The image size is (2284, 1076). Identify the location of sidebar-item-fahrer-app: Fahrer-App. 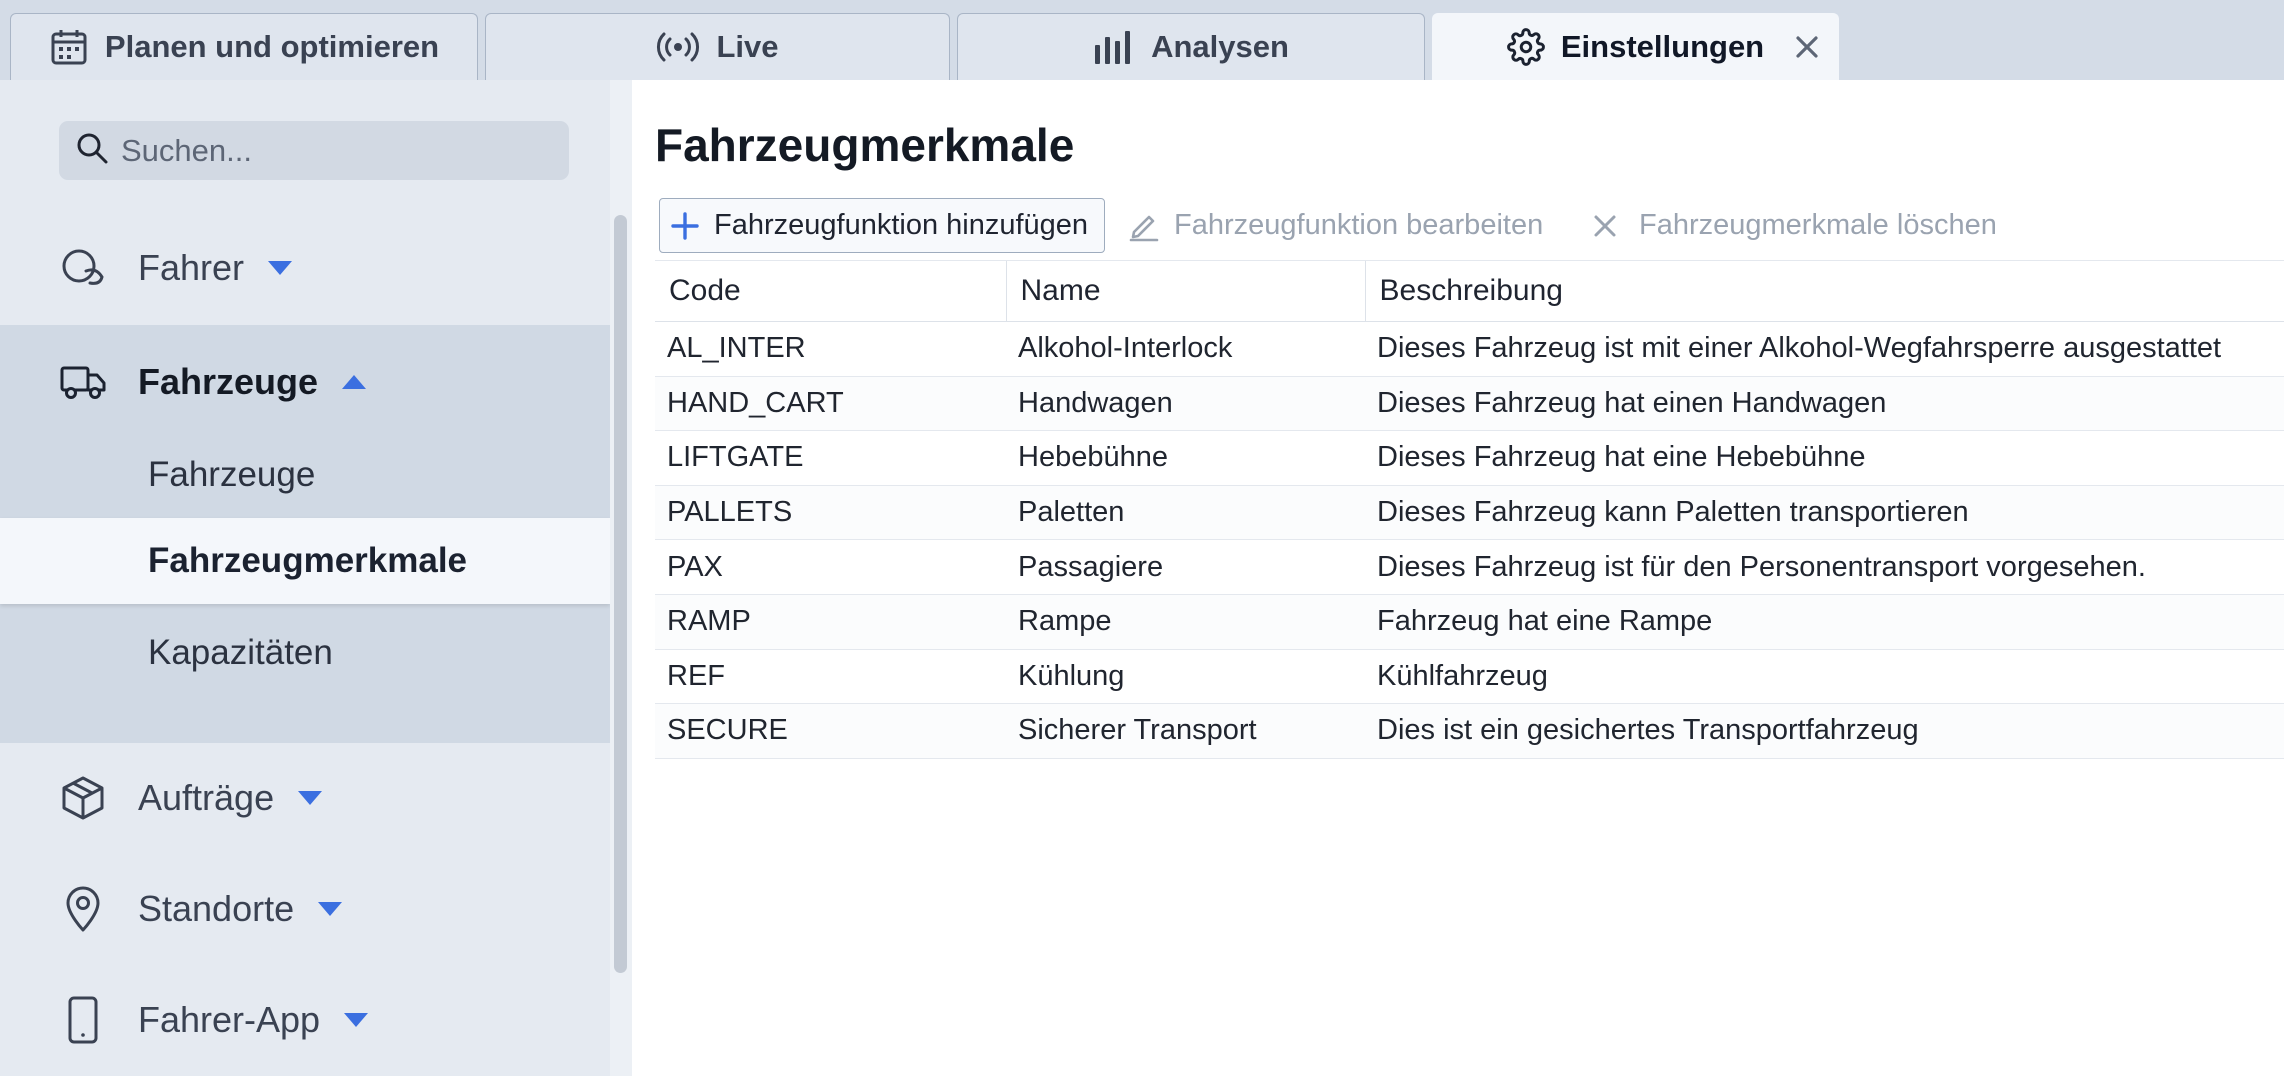
(305, 1020).